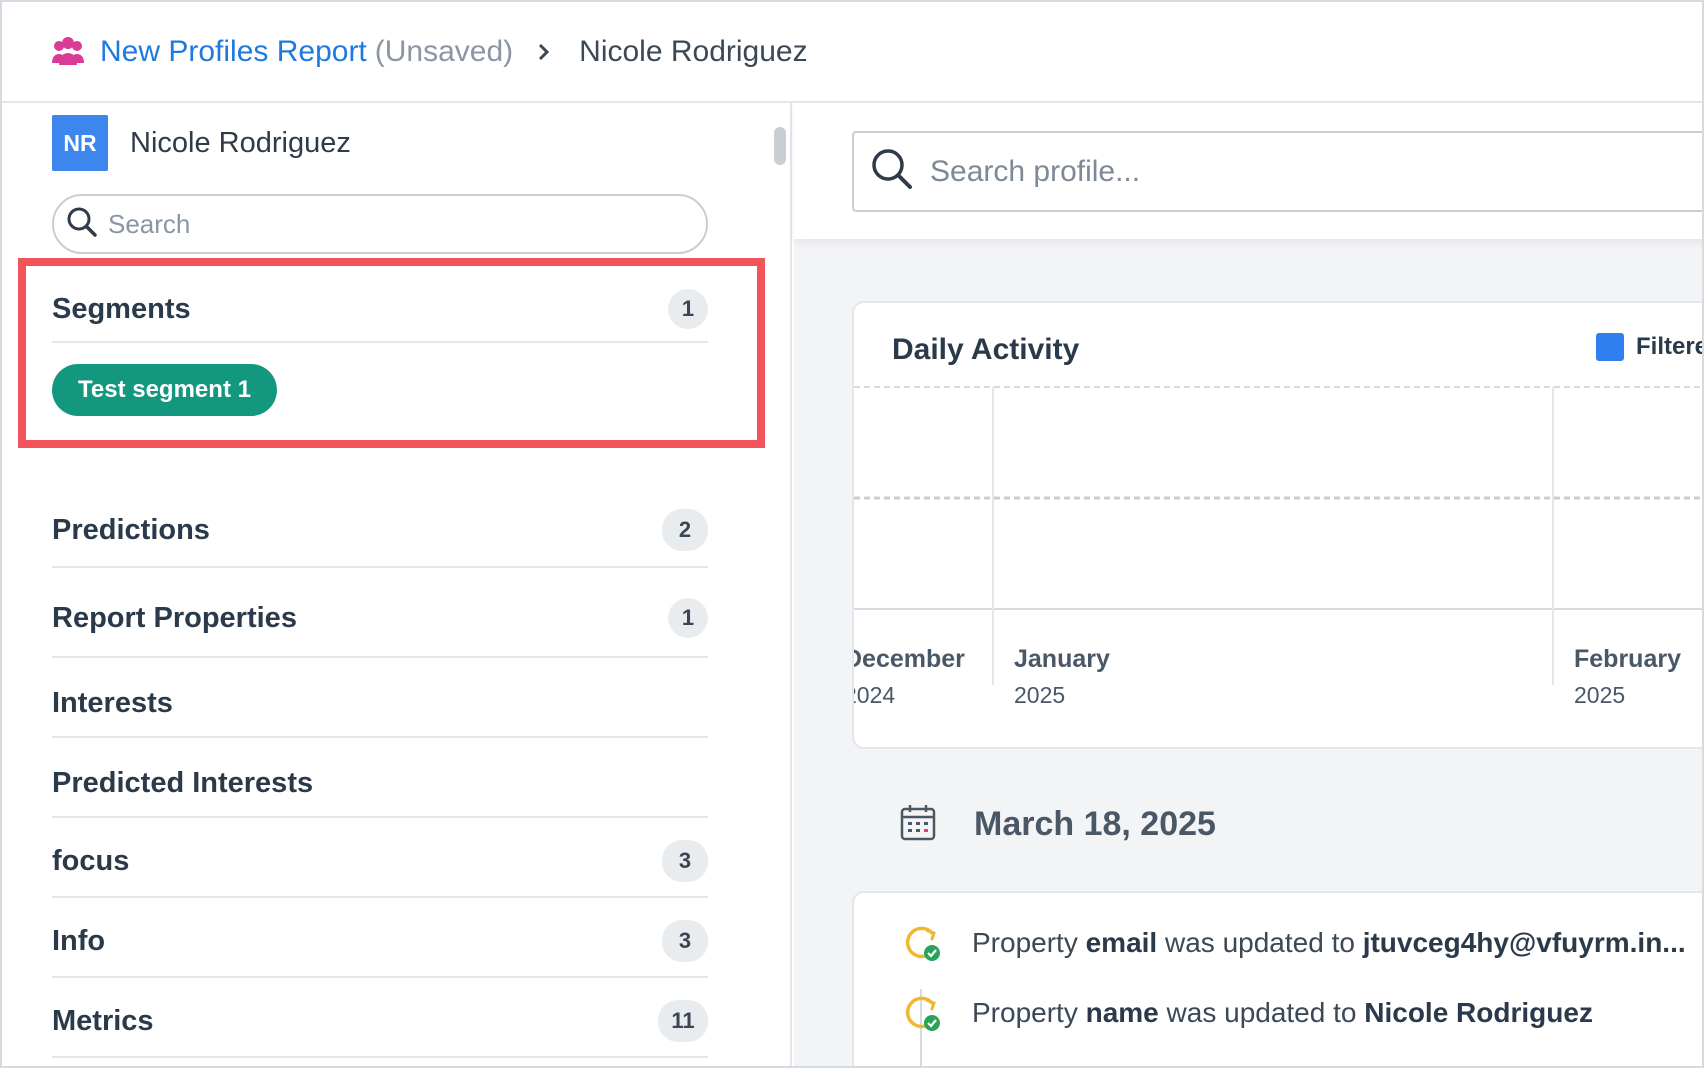 The height and width of the screenshot is (1068, 1704). What do you see at coordinates (380, 1022) in the screenshot?
I see `section-metrics: Metrics 11` at bounding box center [380, 1022].